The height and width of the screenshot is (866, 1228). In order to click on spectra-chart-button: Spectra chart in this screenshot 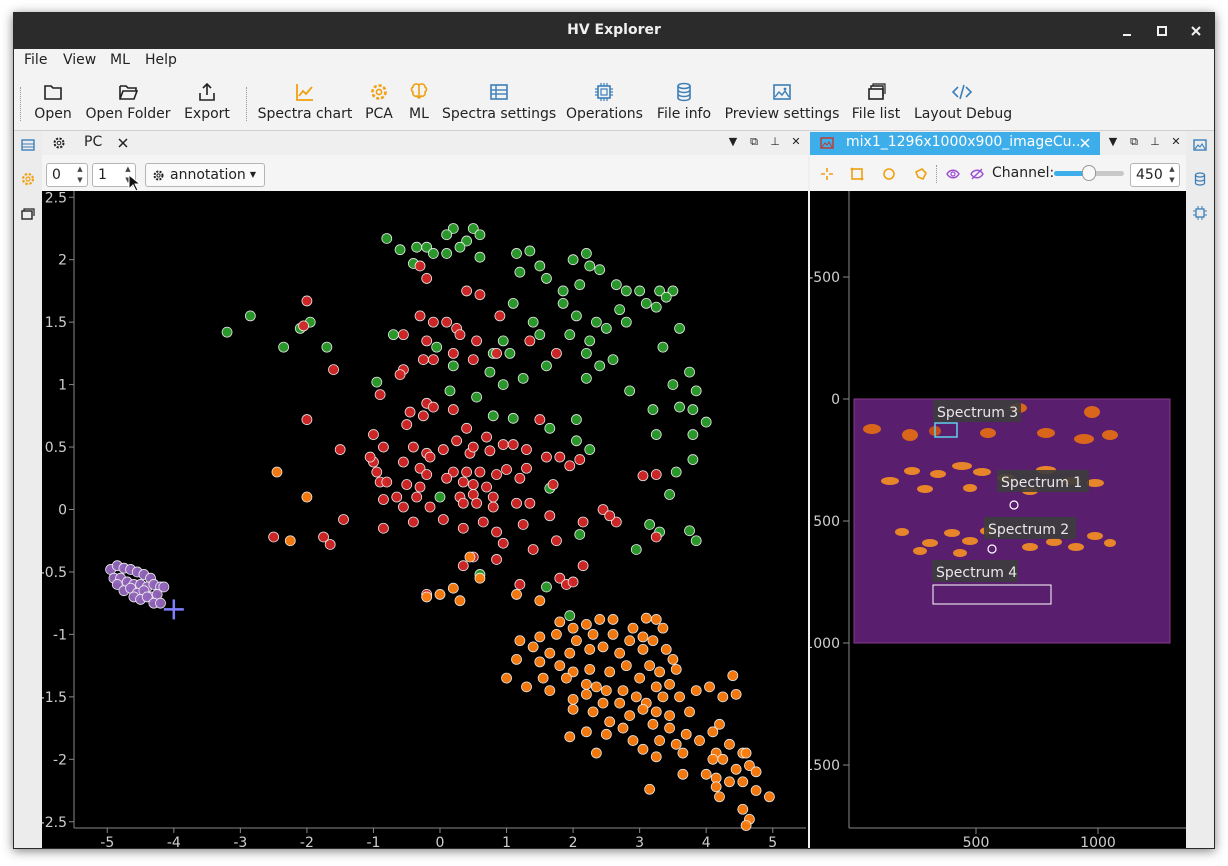, I will do `click(305, 101)`.